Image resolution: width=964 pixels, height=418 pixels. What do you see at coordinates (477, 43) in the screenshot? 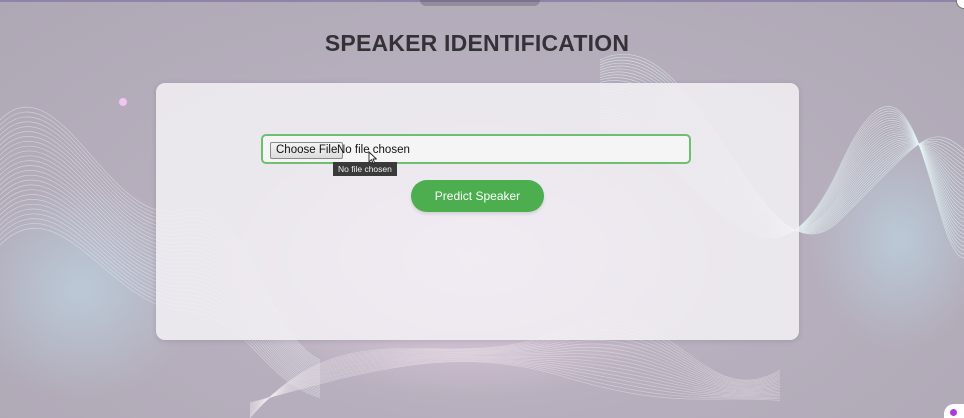
I see `page-title: SPEAKER IDENTIFICATION` at bounding box center [477, 43].